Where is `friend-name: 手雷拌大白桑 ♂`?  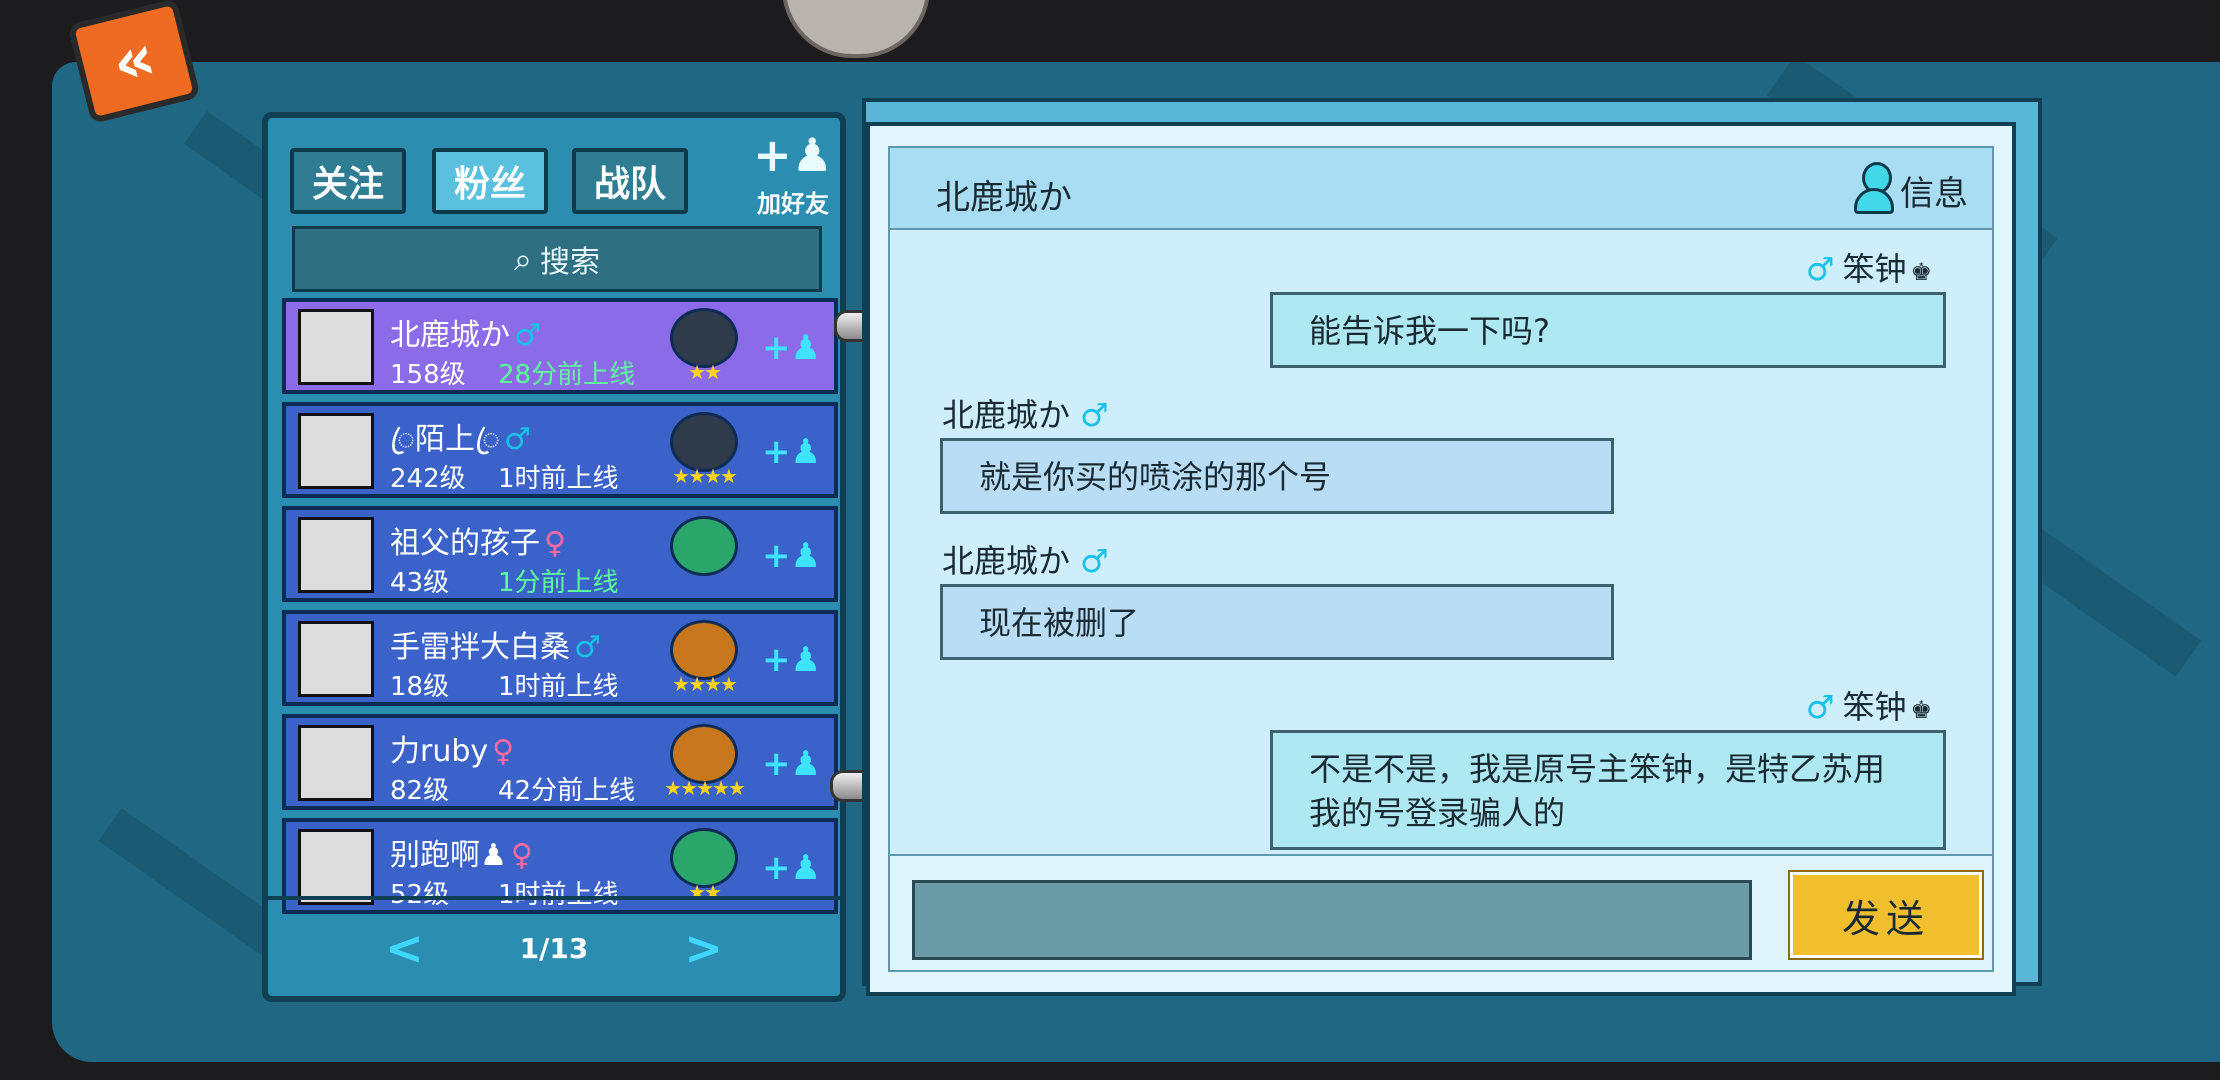
friend-name: 手雷拌大白桑 ♂ is located at coordinates (495, 647).